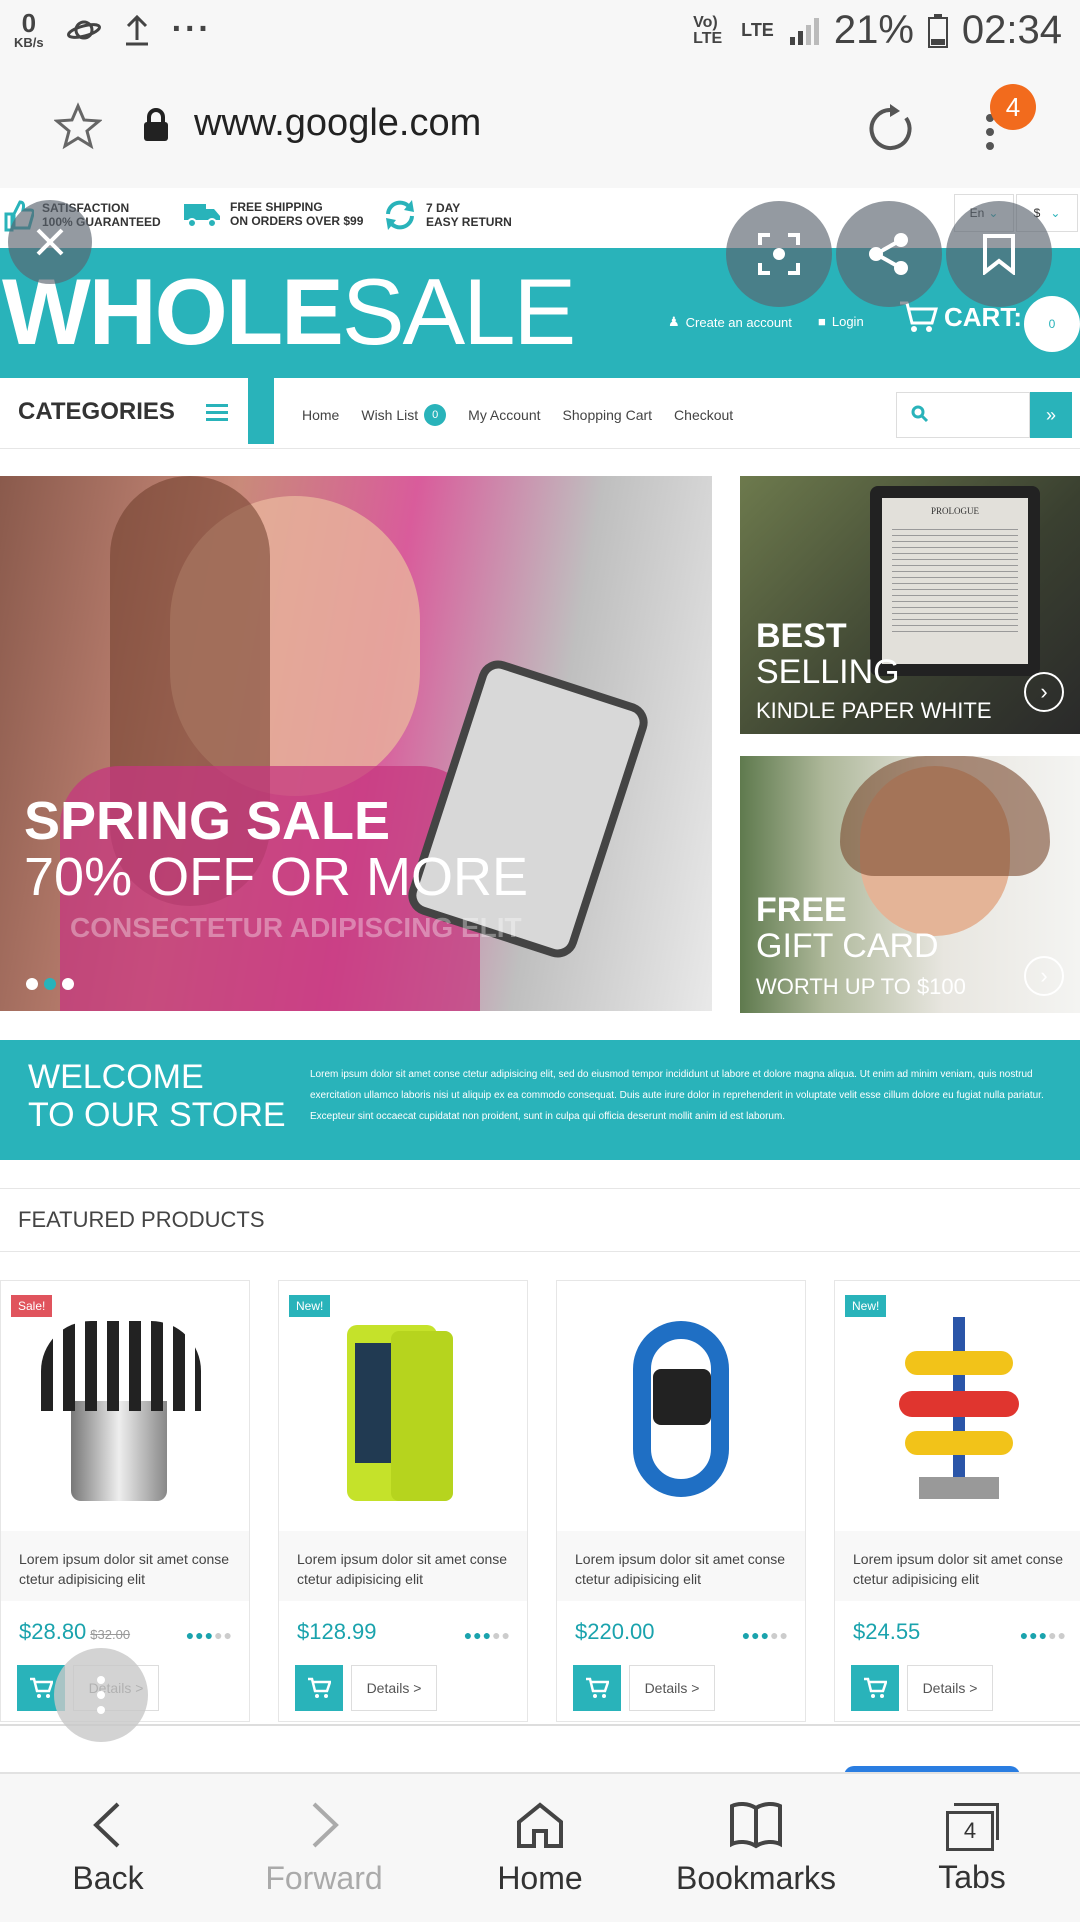  What do you see at coordinates (296, 927) in the screenshot?
I see `hero-caption: CONSECTETUR ADIPISCING ELIT` at bounding box center [296, 927].